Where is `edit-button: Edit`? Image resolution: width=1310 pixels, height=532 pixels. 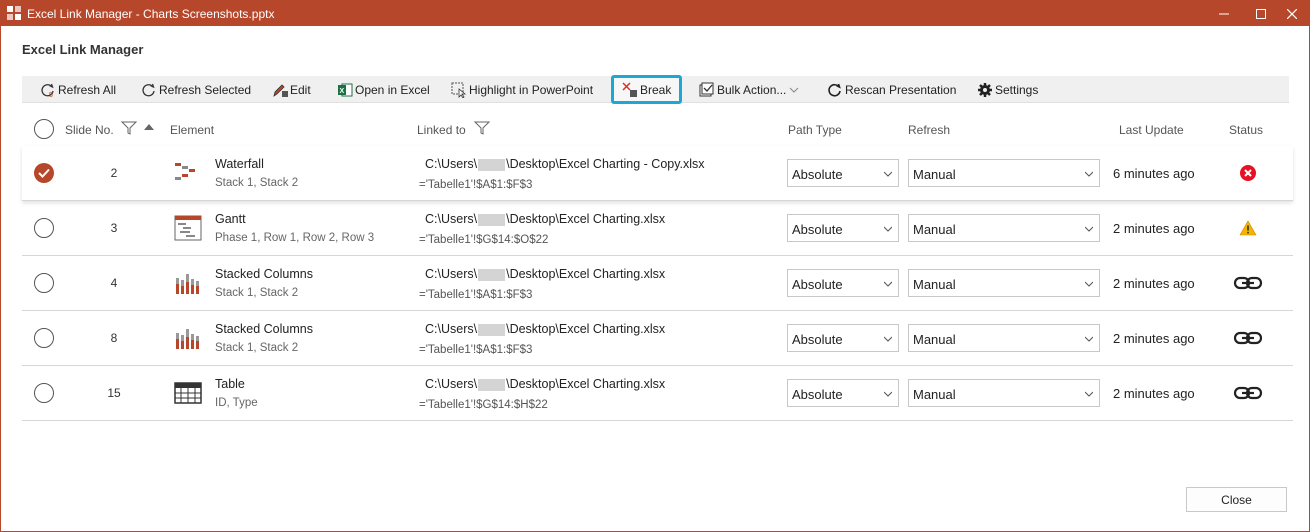 edit-button: Edit is located at coordinates (291, 89).